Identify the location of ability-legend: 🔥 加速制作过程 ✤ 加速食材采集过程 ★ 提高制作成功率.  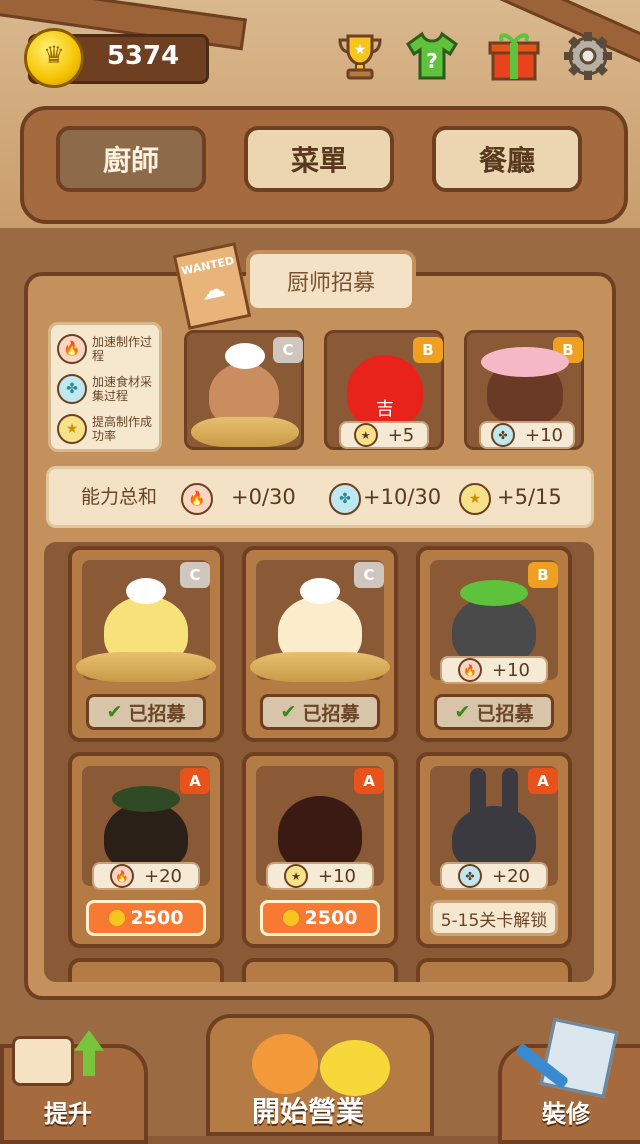
(105, 387).